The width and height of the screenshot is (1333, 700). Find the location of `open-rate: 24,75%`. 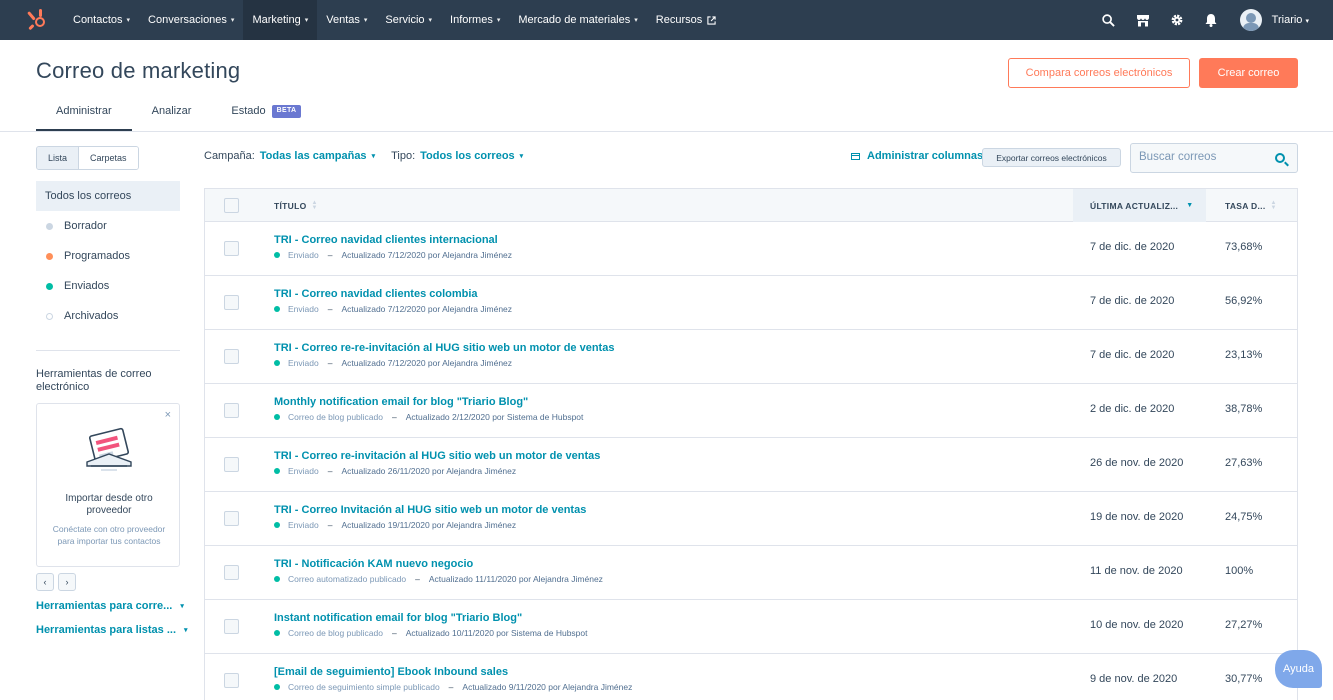

open-rate: 24,75% is located at coordinates (1244, 517).